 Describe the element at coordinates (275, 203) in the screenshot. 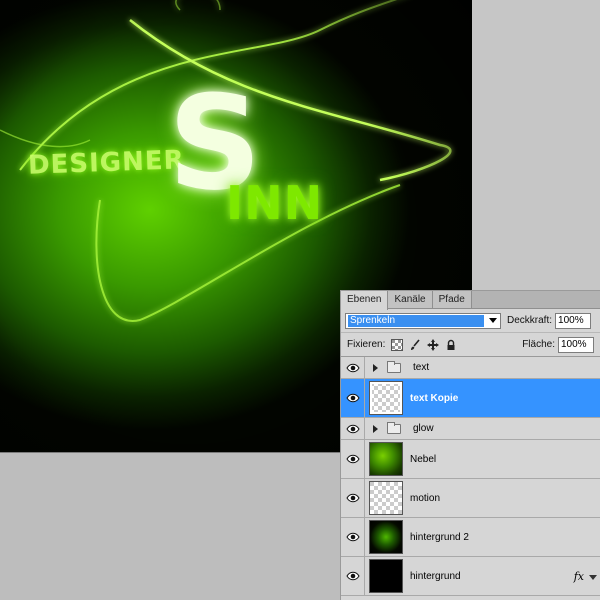

I see `art-text-inn: INN` at that location.